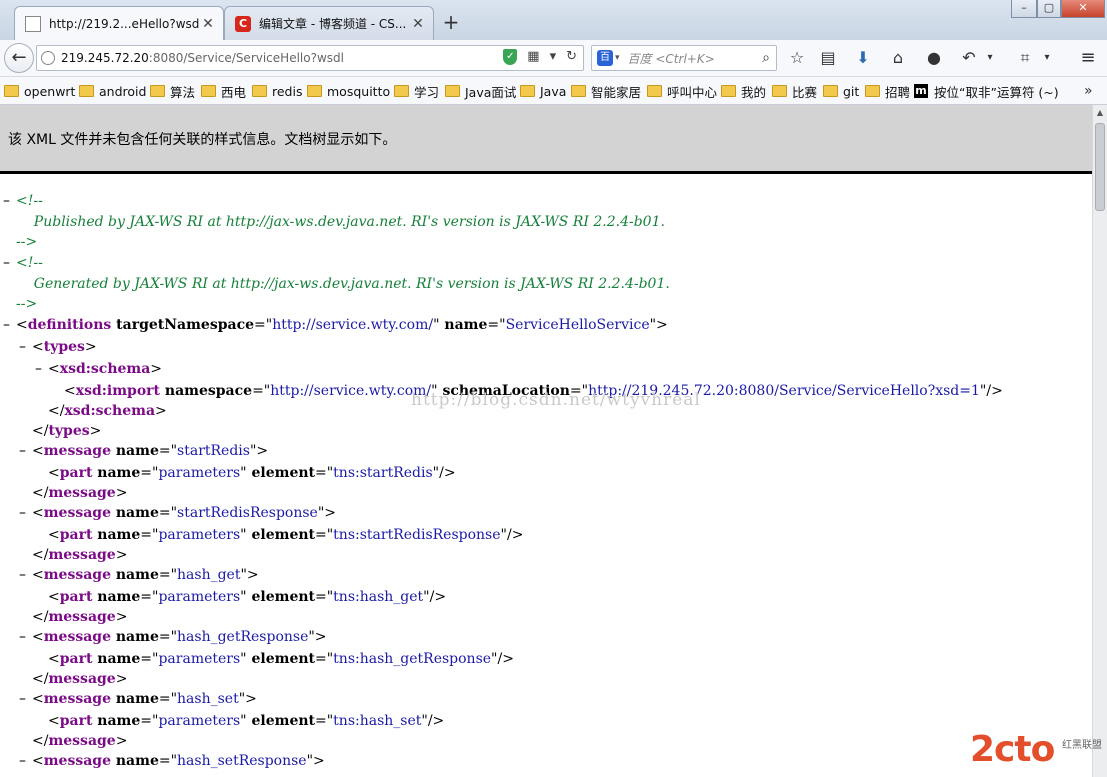  What do you see at coordinates (510, 57) in the screenshot?
I see `shield-icon: ✓` at bounding box center [510, 57].